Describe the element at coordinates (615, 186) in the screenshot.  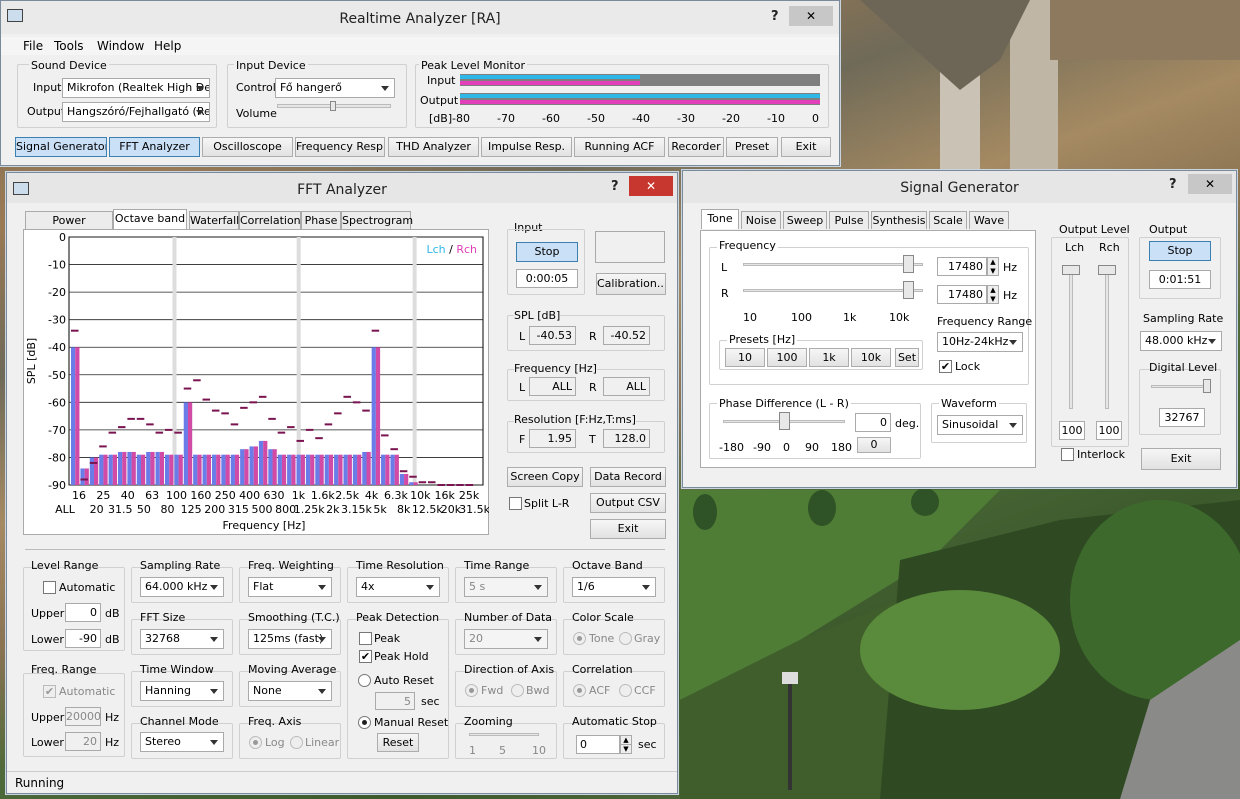
I see `fft-help-icon: ?` at that location.